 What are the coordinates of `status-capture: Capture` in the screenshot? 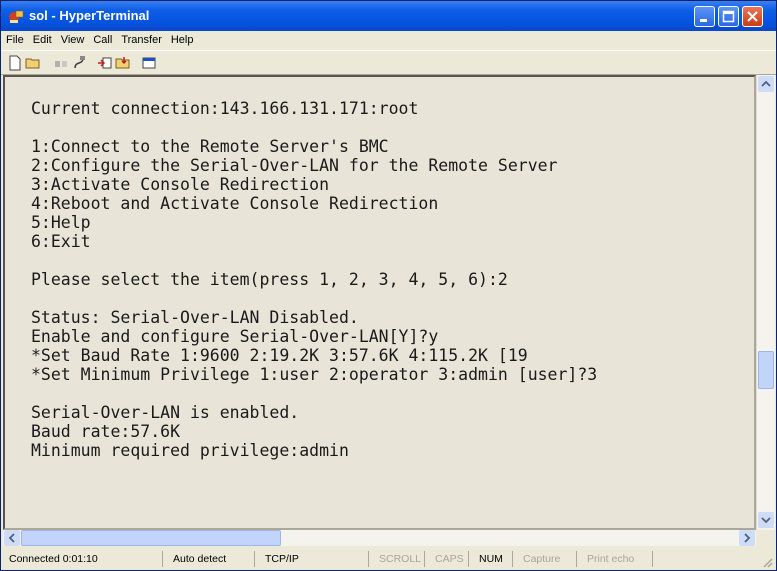 It's located at (547, 559).